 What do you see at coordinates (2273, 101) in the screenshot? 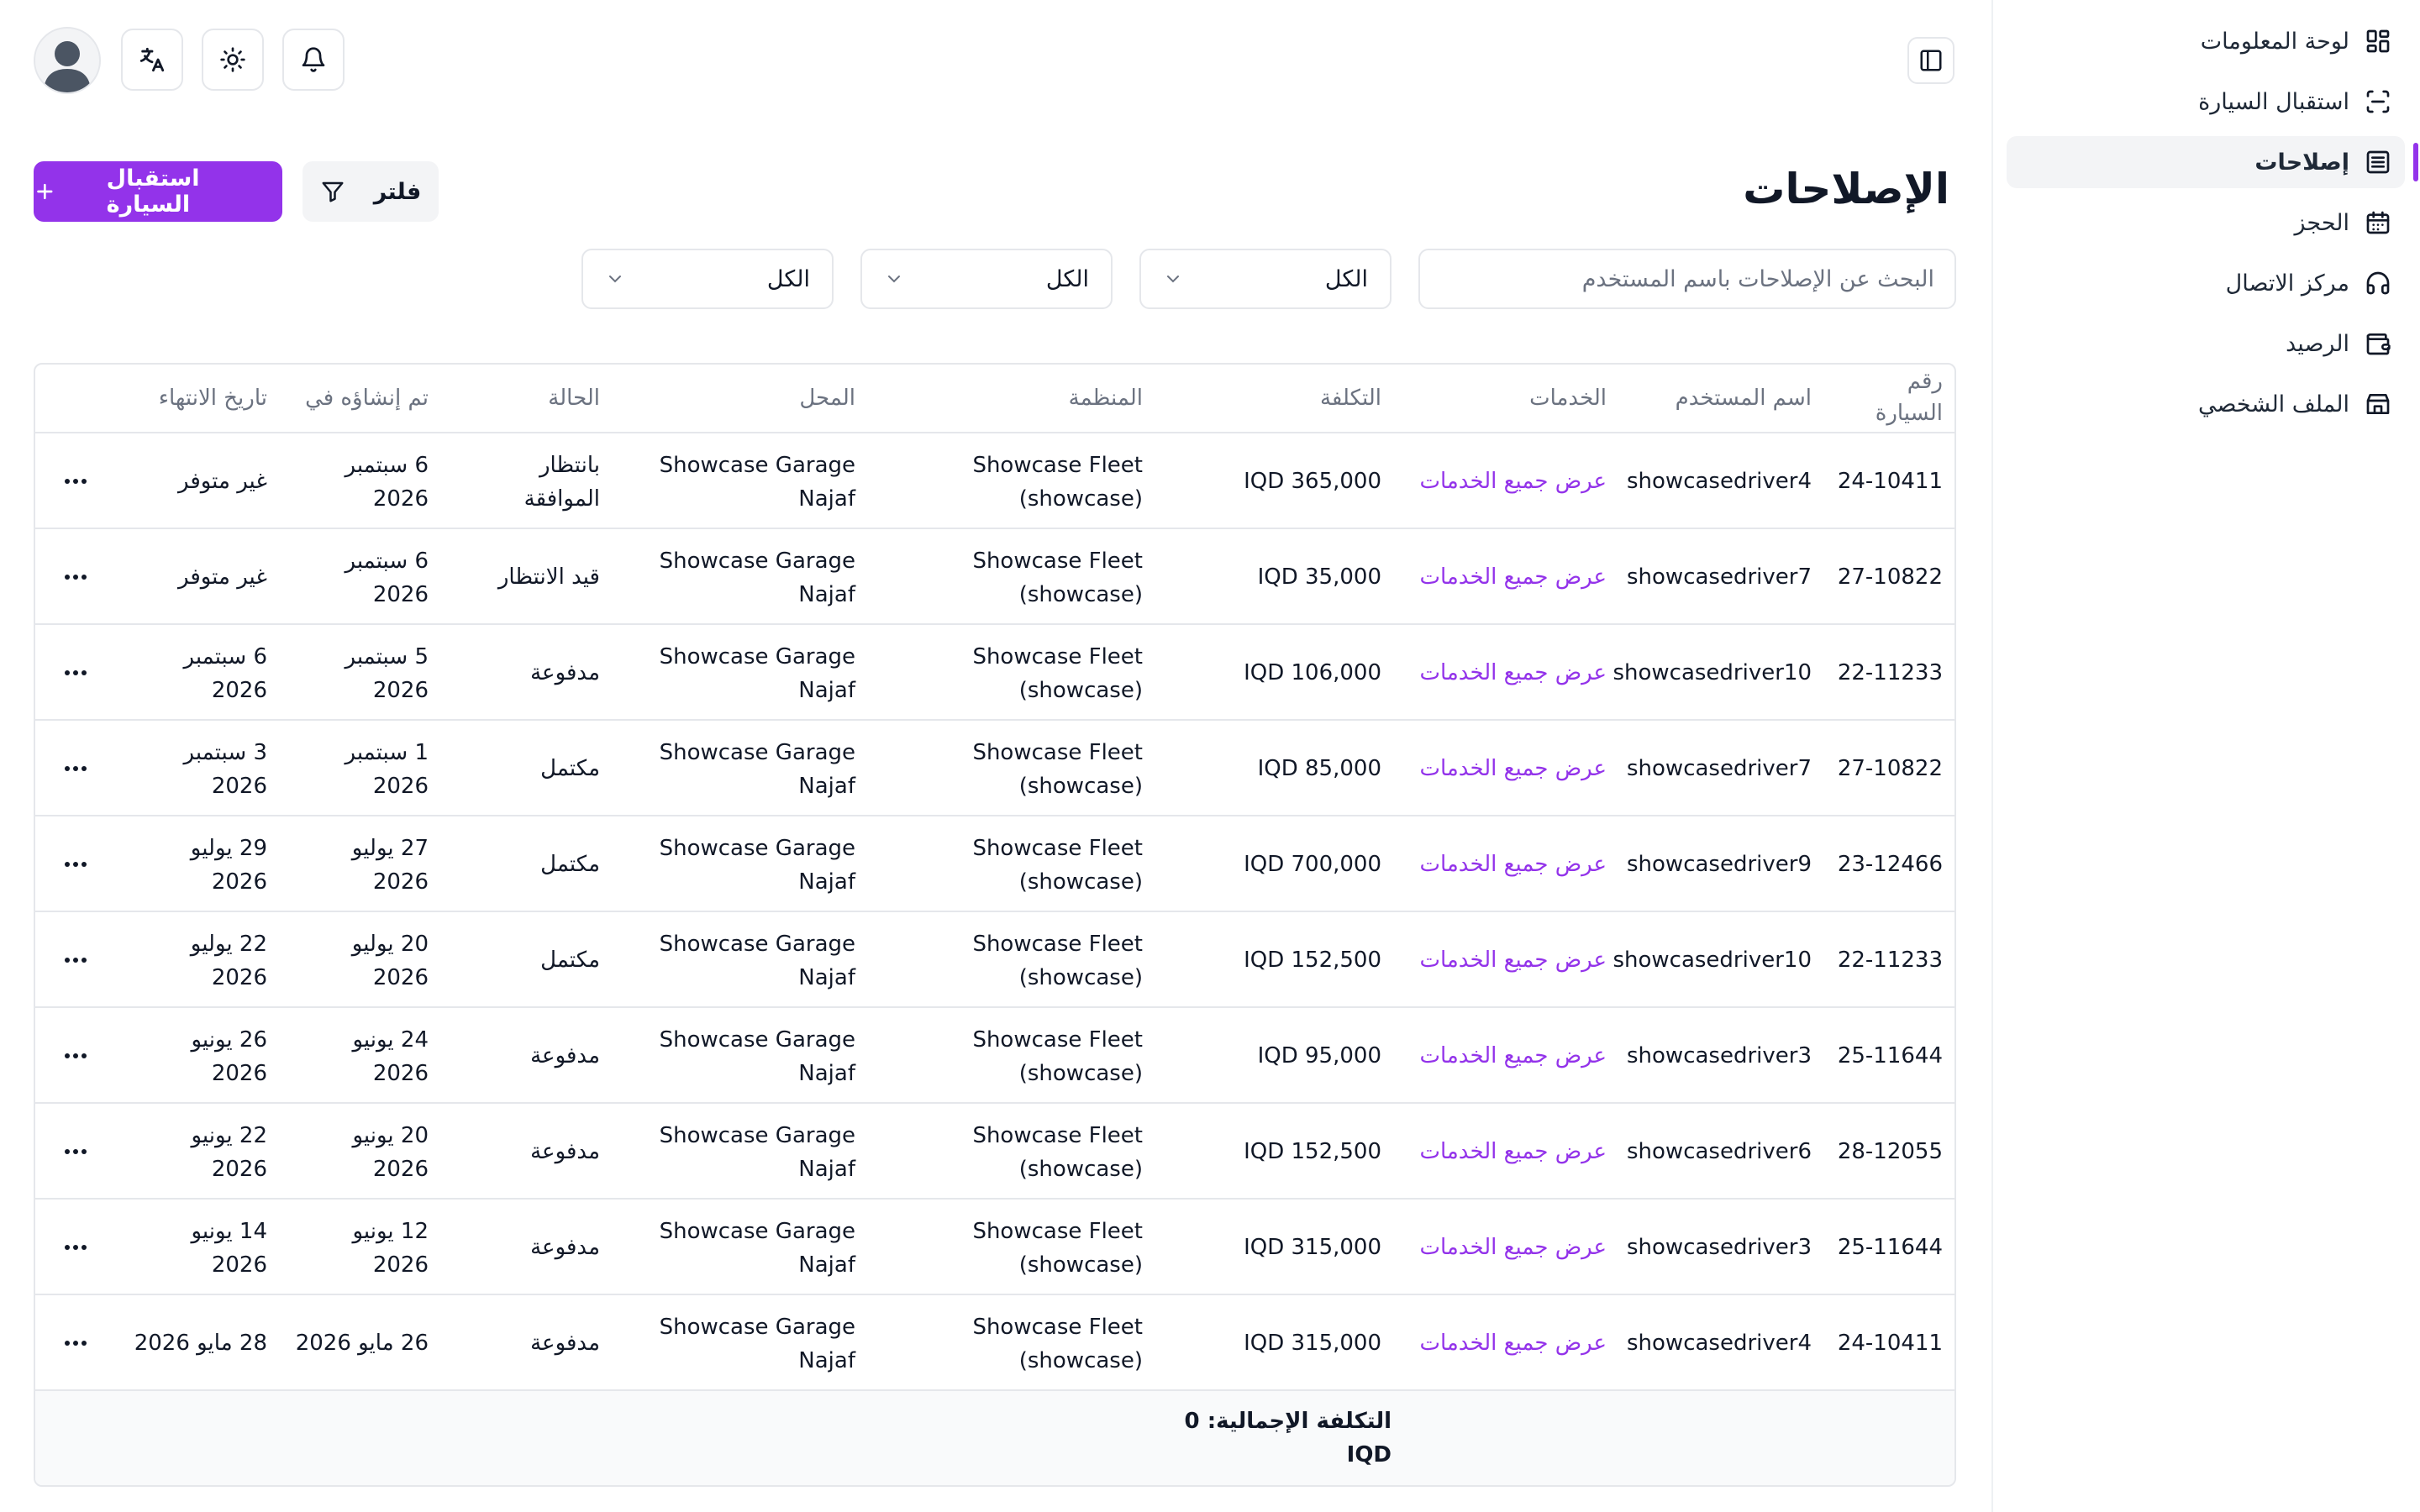
I see `sidebar-item-label: استقبال السيارة` at bounding box center [2273, 101].